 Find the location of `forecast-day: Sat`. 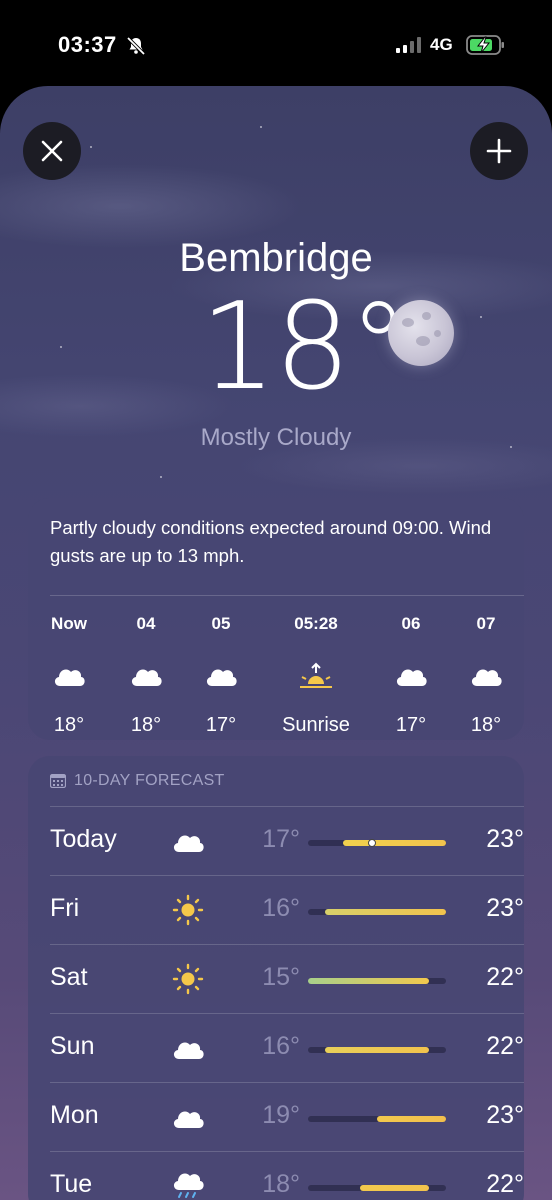

forecast-day: Sat is located at coordinates (69, 977).